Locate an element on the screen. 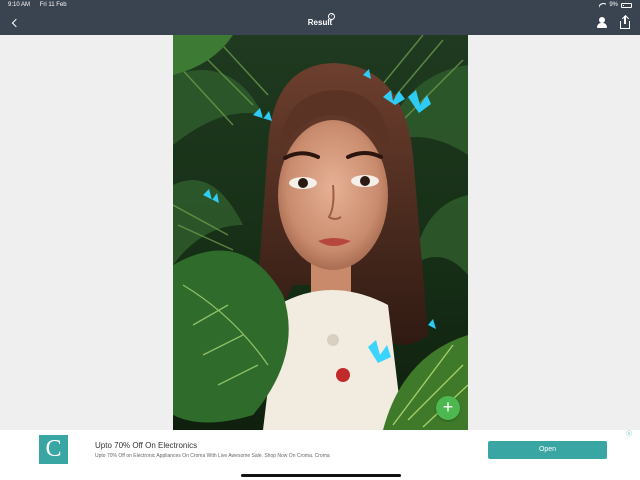 This screenshot has height=480, width=640. profile-icon is located at coordinates (602, 22).